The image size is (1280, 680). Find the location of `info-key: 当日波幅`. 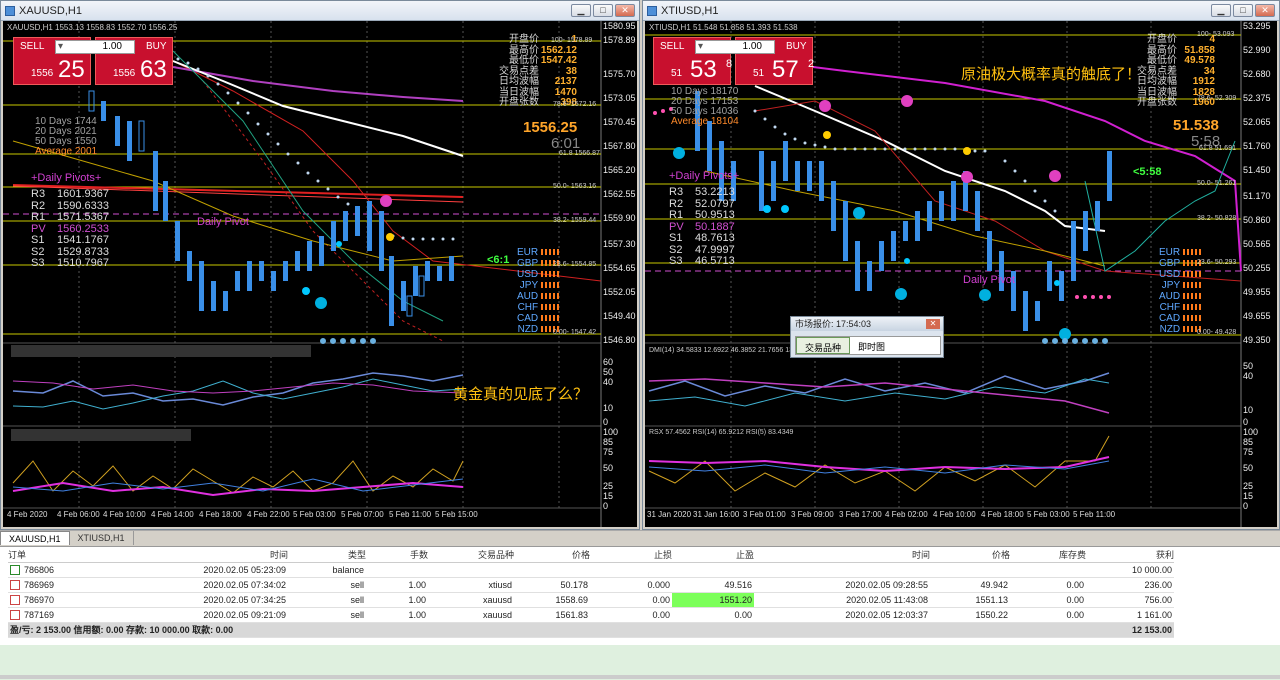

info-key: 当日波幅 is located at coordinates (519, 92).